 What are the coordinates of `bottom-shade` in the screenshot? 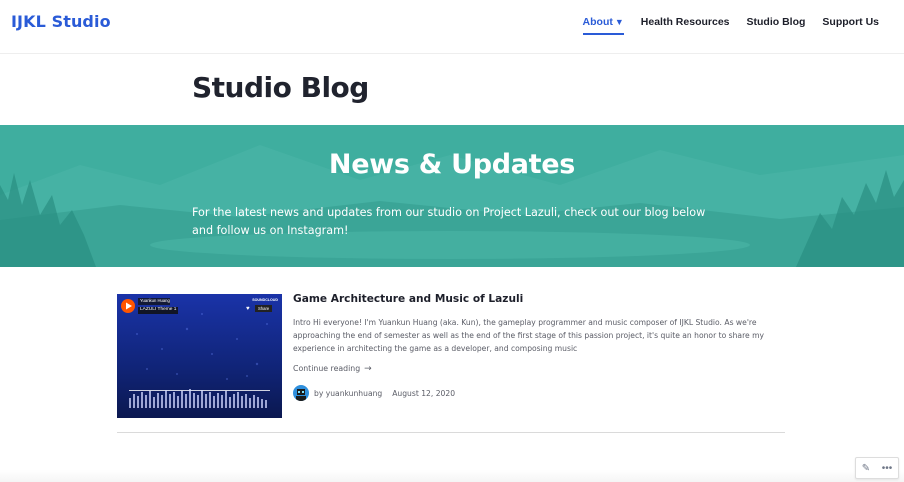 It's located at (452, 476).